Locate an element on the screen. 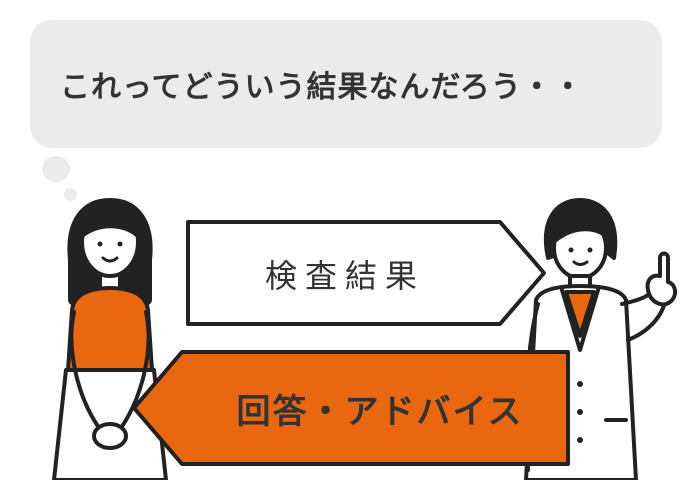 This screenshot has height=480, width=696. advice-arrow-label: 回答・アドバイス is located at coordinates (380, 411).